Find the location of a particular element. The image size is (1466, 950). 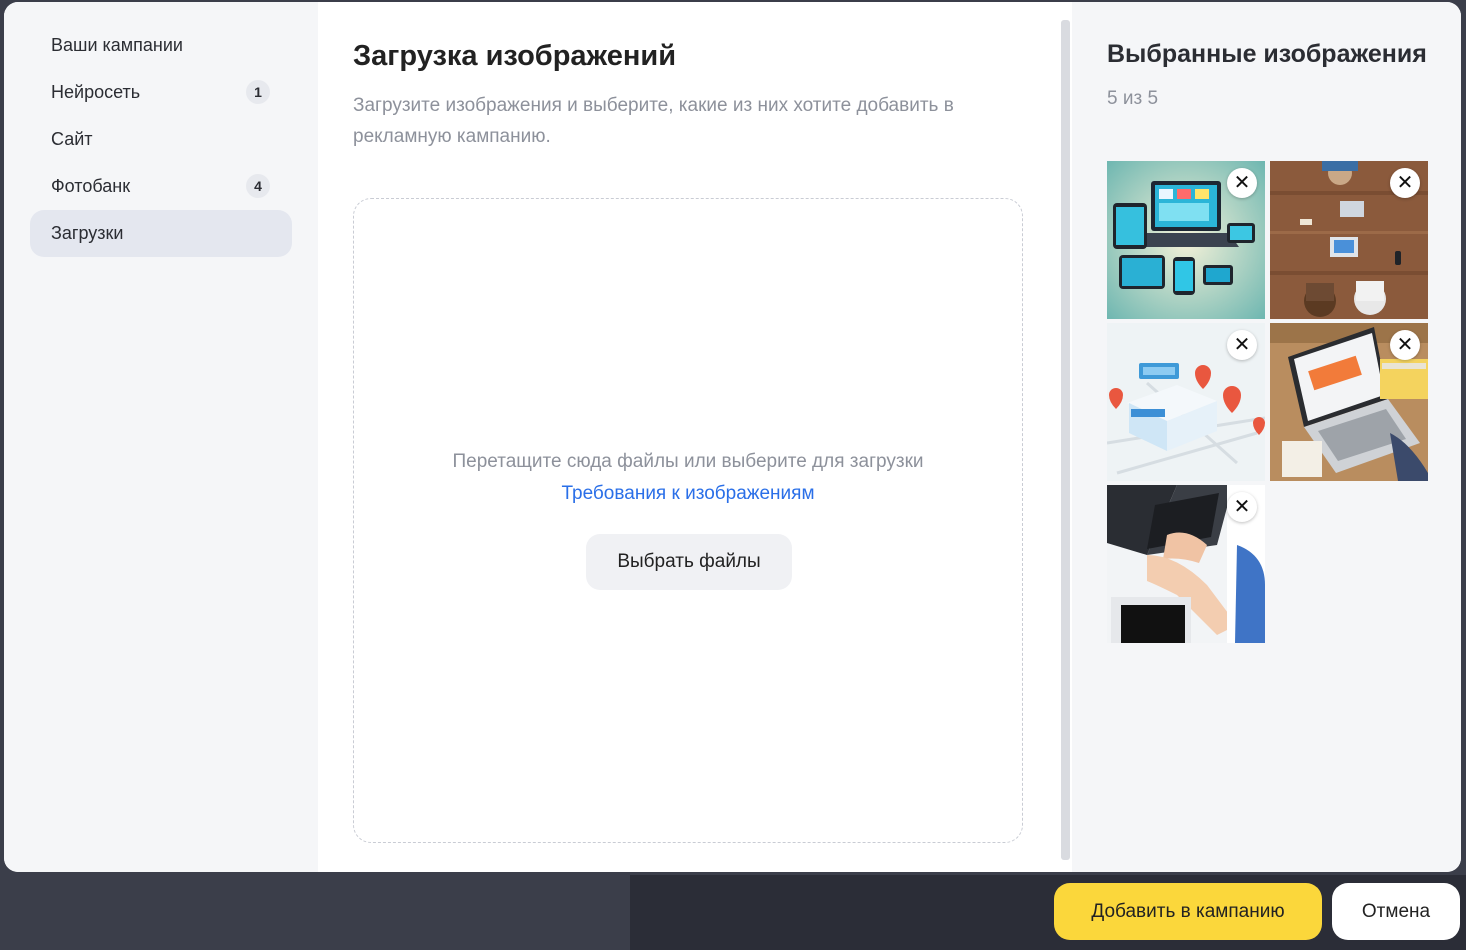

selected-count: 5 из 5 is located at coordinates (1133, 98).